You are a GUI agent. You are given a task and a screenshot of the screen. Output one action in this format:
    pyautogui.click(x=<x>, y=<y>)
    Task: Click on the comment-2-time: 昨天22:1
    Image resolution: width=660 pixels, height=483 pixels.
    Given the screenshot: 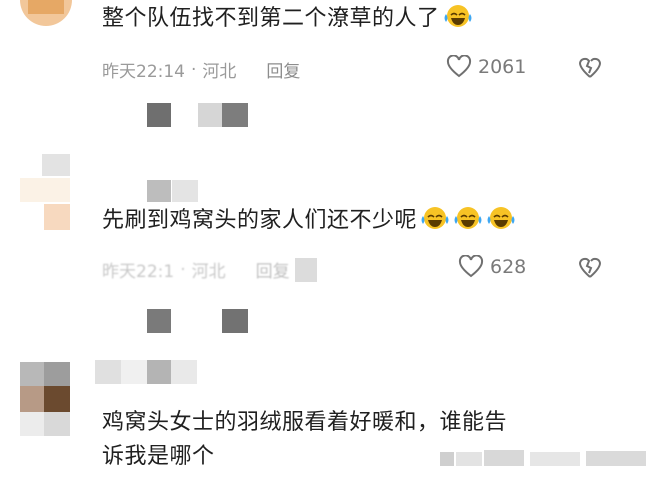 What is the action you would take?
    pyautogui.click(x=138, y=272)
    